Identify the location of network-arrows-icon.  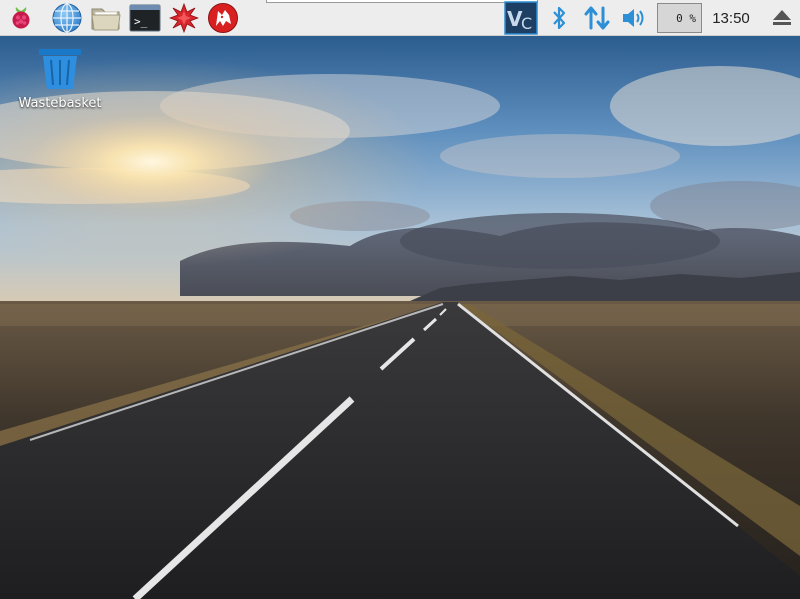
(597, 18).